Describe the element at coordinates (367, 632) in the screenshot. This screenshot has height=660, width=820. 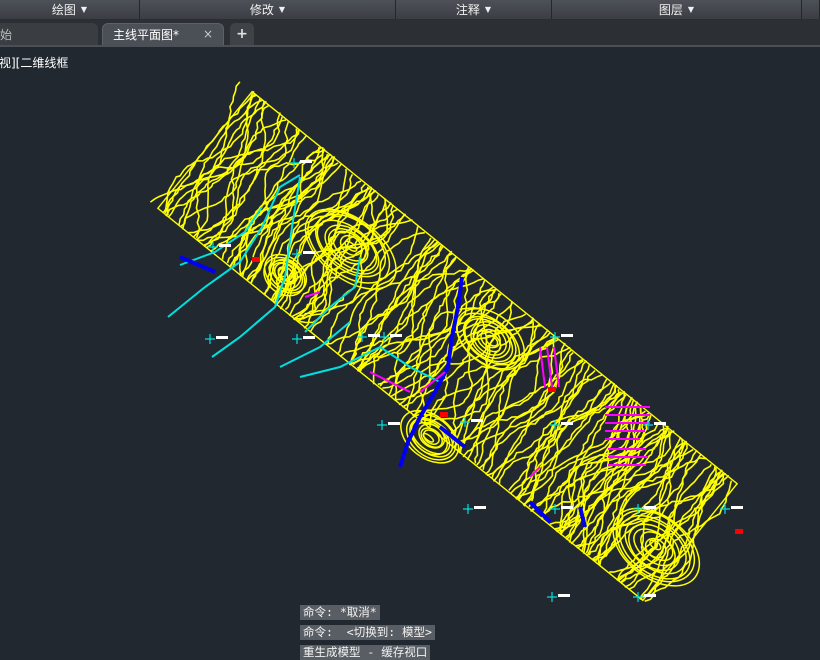
I see `command-history-line: 命令: <切换到: 模型>` at that location.